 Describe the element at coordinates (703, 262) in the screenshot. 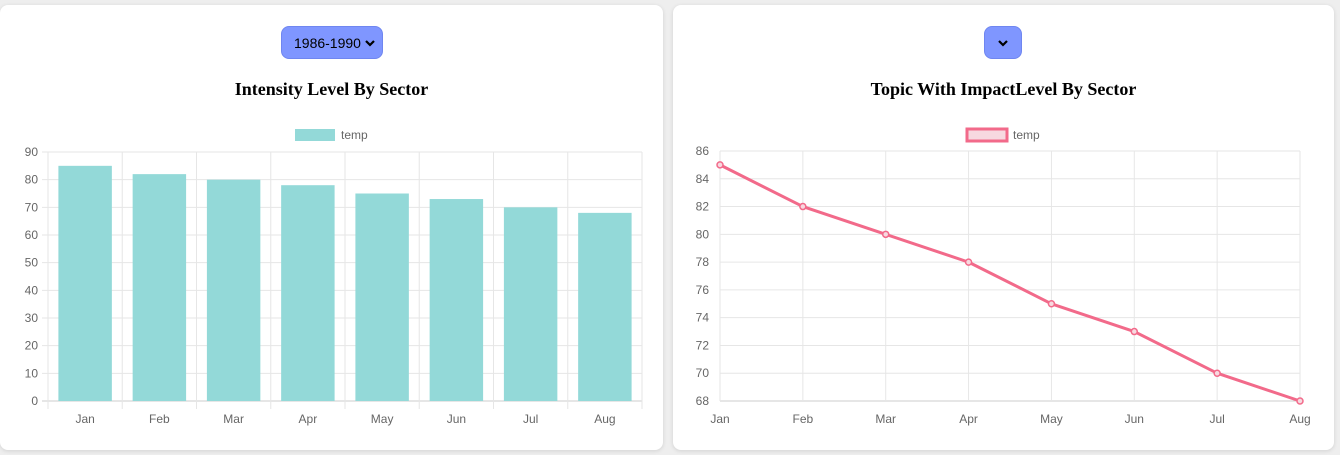

I see `y-tick-label: 78` at that location.